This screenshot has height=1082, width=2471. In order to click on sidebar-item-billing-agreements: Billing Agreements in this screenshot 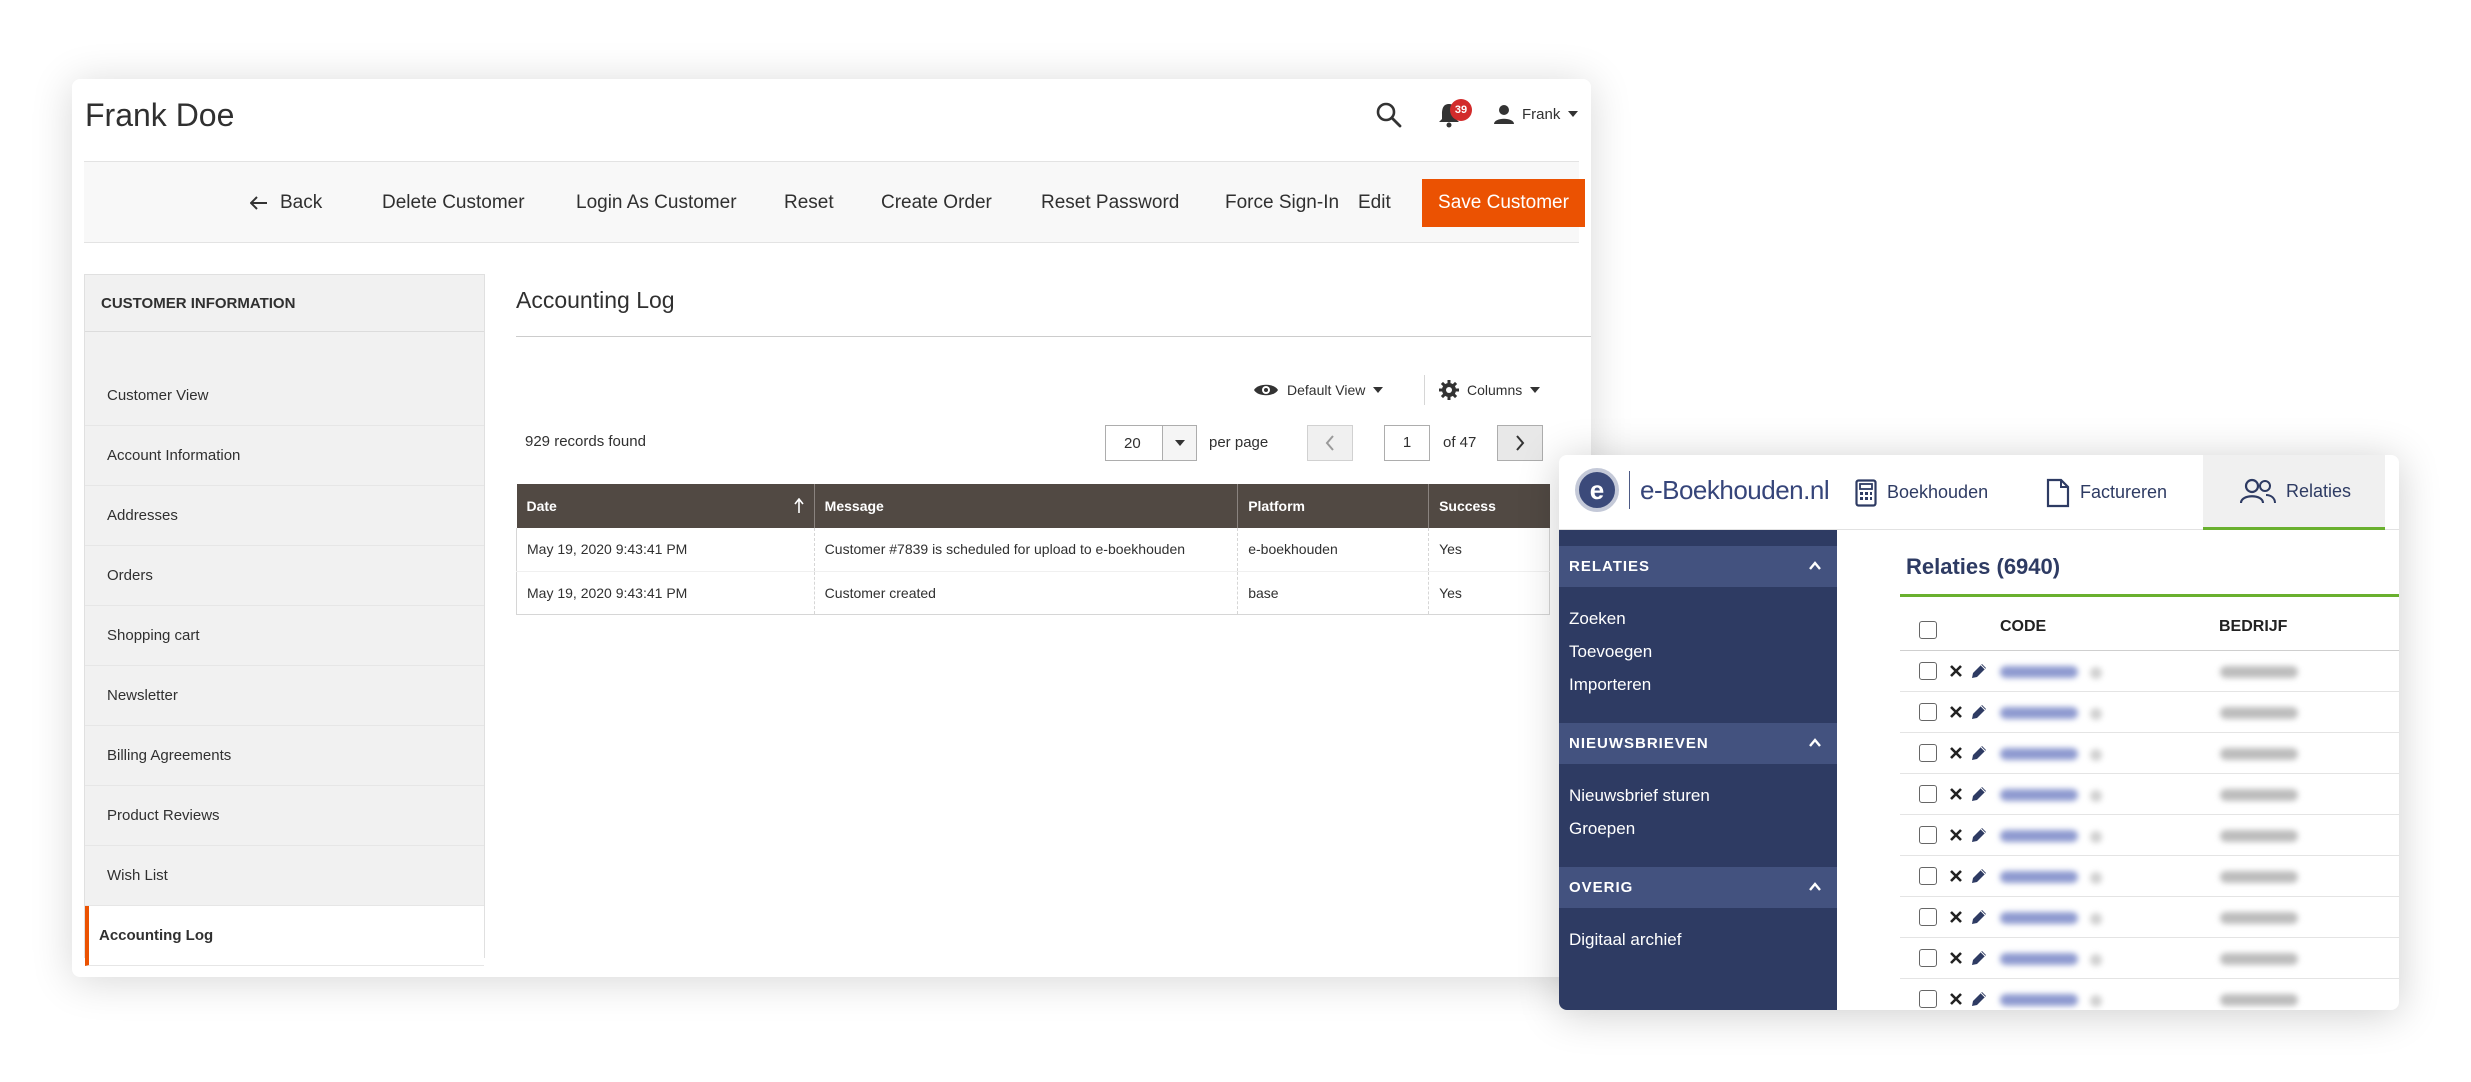, I will do `click(284, 756)`.